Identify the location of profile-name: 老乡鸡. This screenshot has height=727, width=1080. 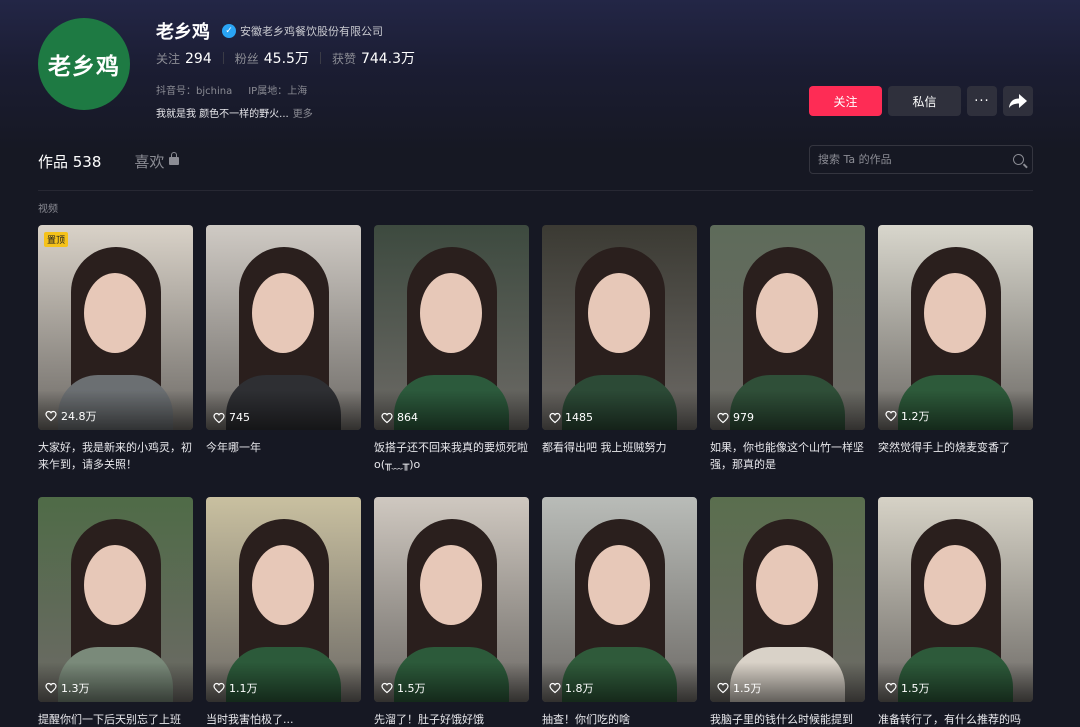
(183, 32).